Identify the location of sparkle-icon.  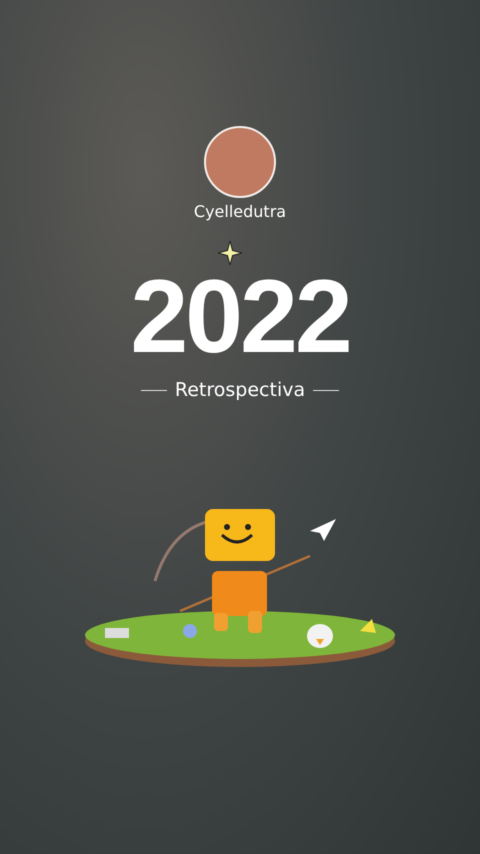
(230, 253).